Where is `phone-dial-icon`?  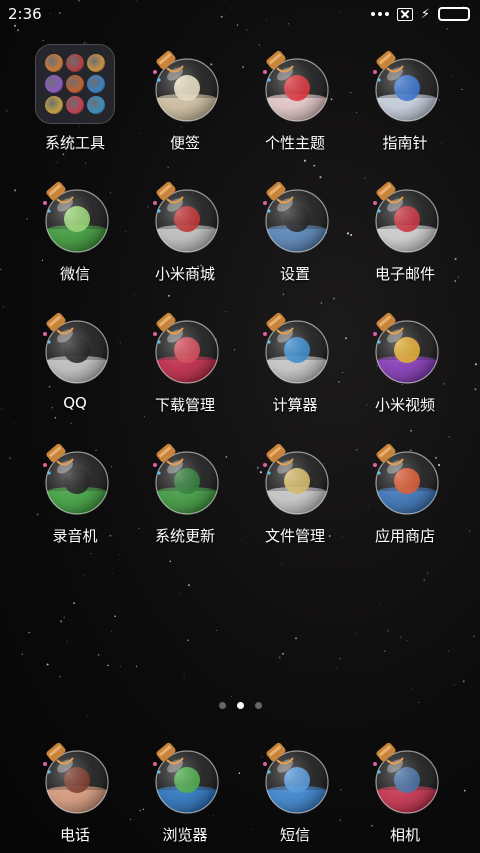
phone-dial-icon is located at coordinates (76, 778).